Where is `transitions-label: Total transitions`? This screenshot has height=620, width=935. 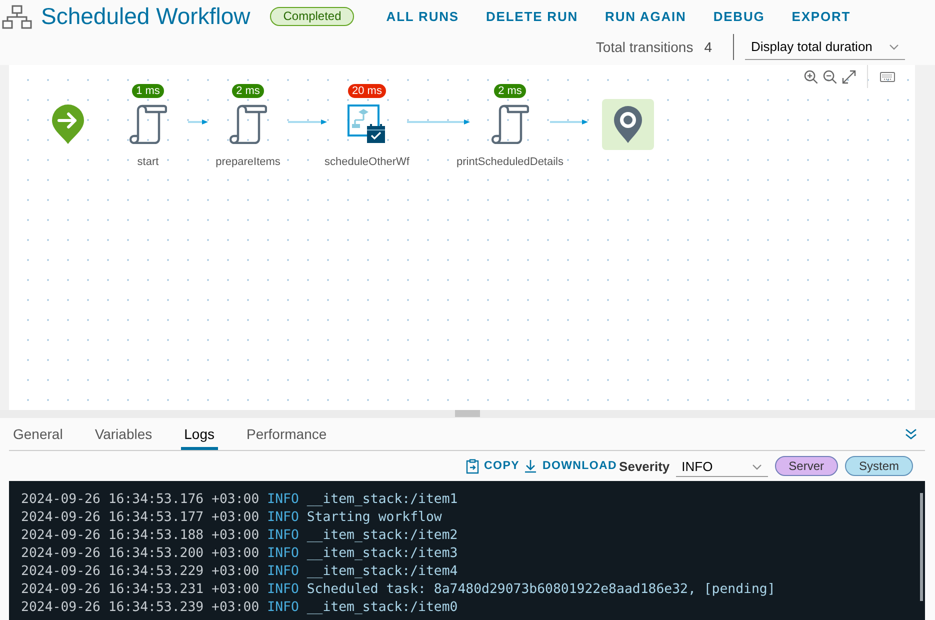
transitions-label: Total transitions is located at coordinates (645, 47).